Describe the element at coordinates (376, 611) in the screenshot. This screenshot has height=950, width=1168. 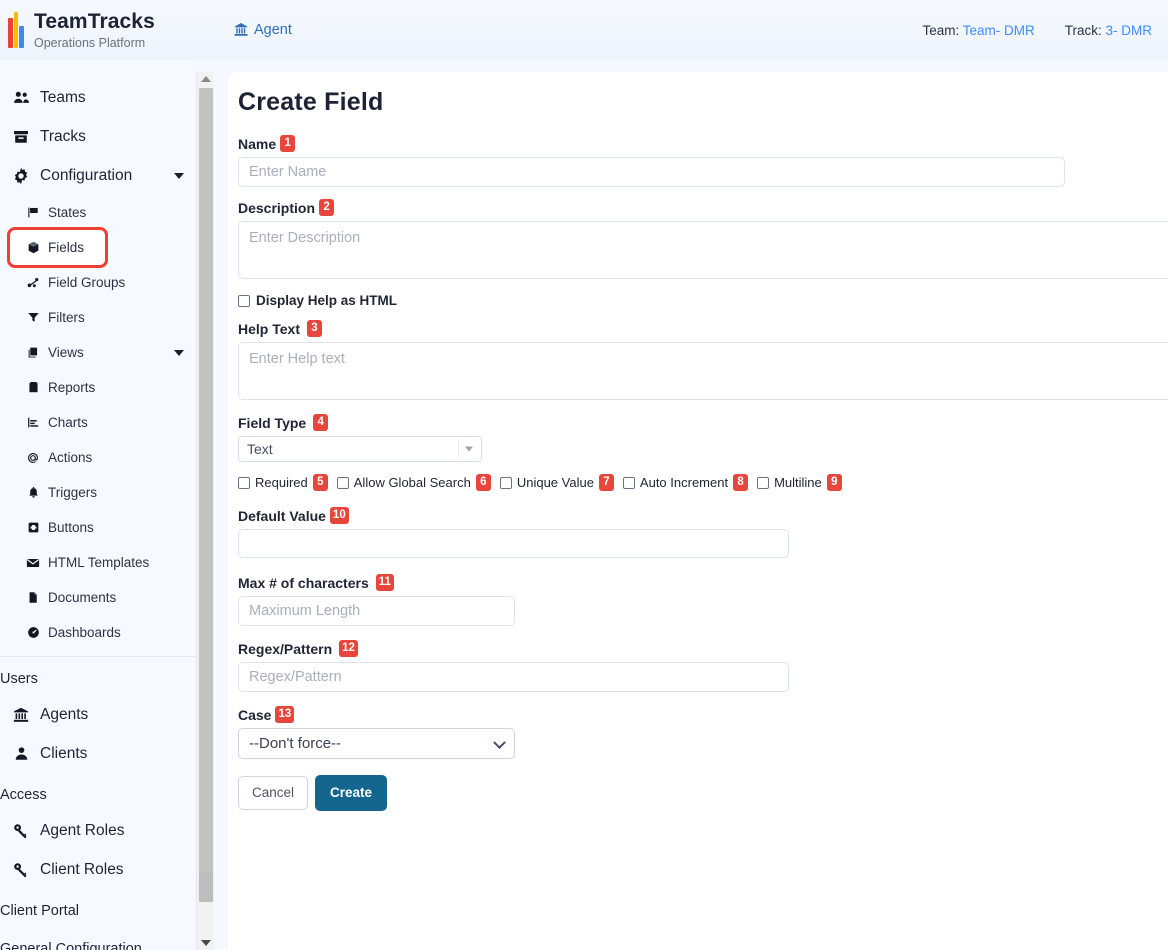
I see `max-characters-input` at that location.